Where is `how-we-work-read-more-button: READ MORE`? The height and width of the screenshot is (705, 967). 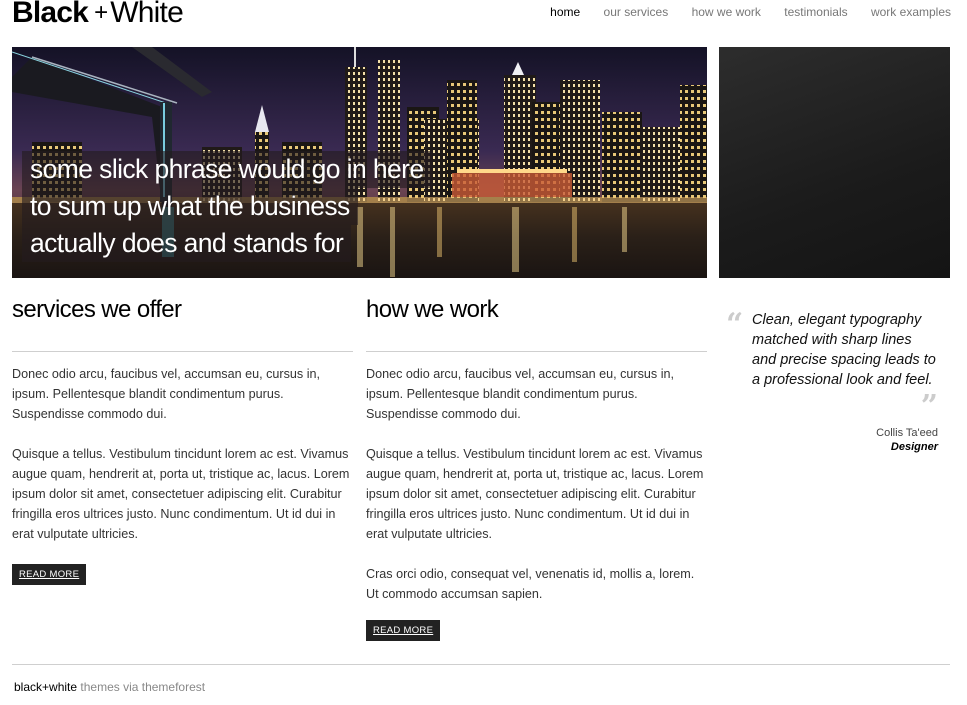
how-we-work-read-more-button: READ MORE is located at coordinates (403, 630).